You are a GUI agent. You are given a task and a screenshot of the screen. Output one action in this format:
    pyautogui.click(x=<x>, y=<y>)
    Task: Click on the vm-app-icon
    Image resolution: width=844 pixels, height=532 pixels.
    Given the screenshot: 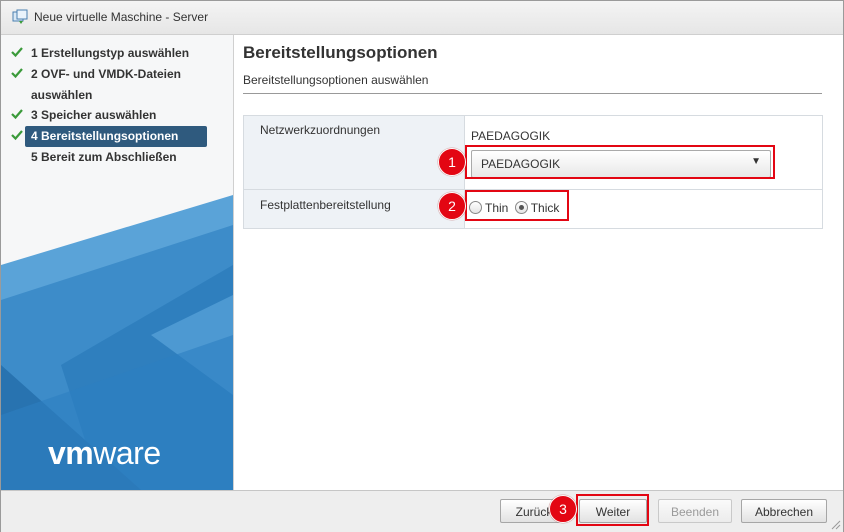 What is the action you would take?
    pyautogui.click(x=20, y=16)
    